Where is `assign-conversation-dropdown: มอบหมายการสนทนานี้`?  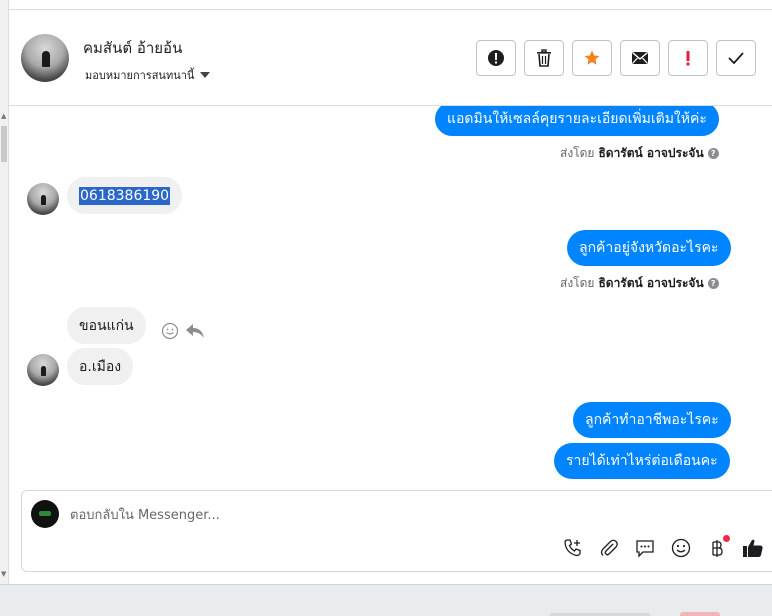
assign-conversation-dropdown: มอบหมายการสนทนานี้ is located at coordinates (148, 75).